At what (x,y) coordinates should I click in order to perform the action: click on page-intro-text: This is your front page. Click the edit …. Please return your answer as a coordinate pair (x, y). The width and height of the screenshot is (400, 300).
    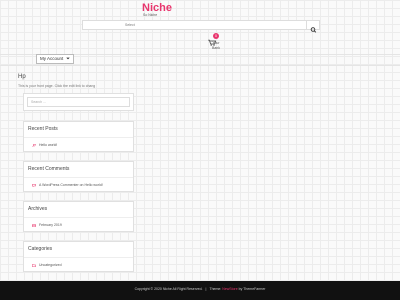
    Looking at the image, I should click on (57, 86).